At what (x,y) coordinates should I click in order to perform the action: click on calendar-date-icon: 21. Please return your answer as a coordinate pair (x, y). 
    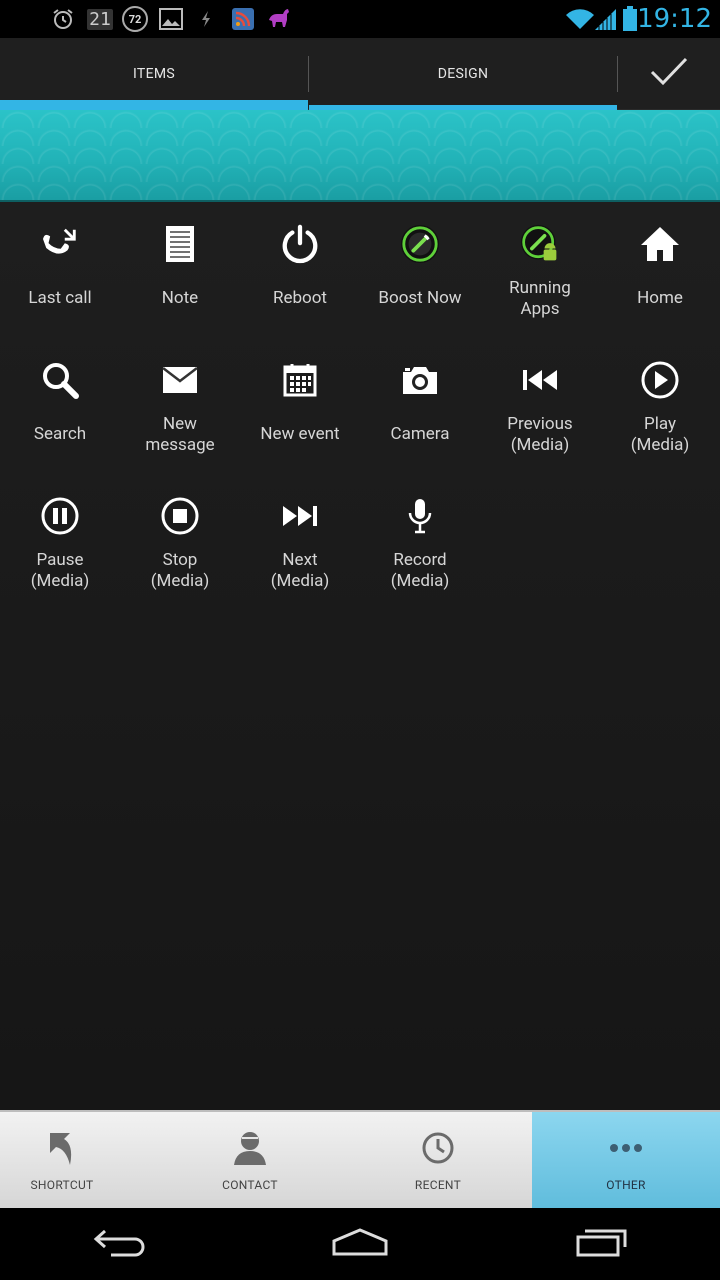
    Looking at the image, I should click on (100, 19).